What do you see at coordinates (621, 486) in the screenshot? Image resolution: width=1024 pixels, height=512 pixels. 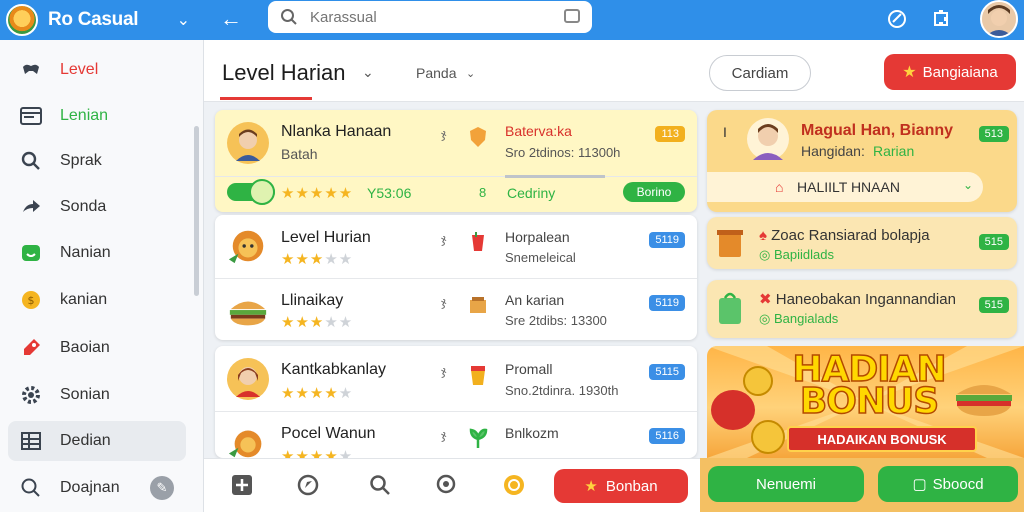 I see `bonban-button: ★ Bonban` at bounding box center [621, 486].